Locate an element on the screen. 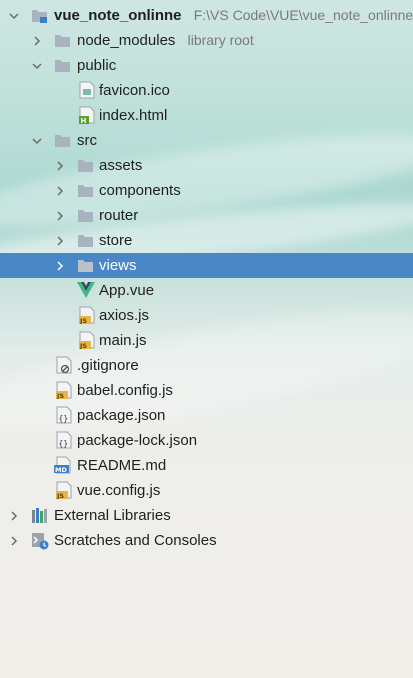 The image size is (413, 678). folder-name: views is located at coordinates (118, 265).